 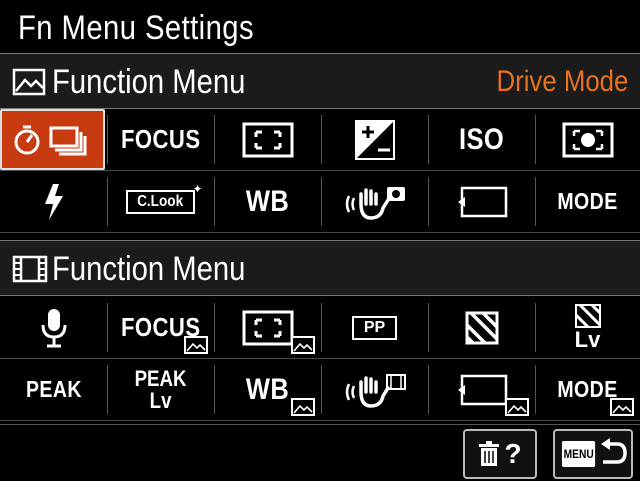 I want to click on peak-lv-stack: PEAK Lv, so click(x=160, y=389).